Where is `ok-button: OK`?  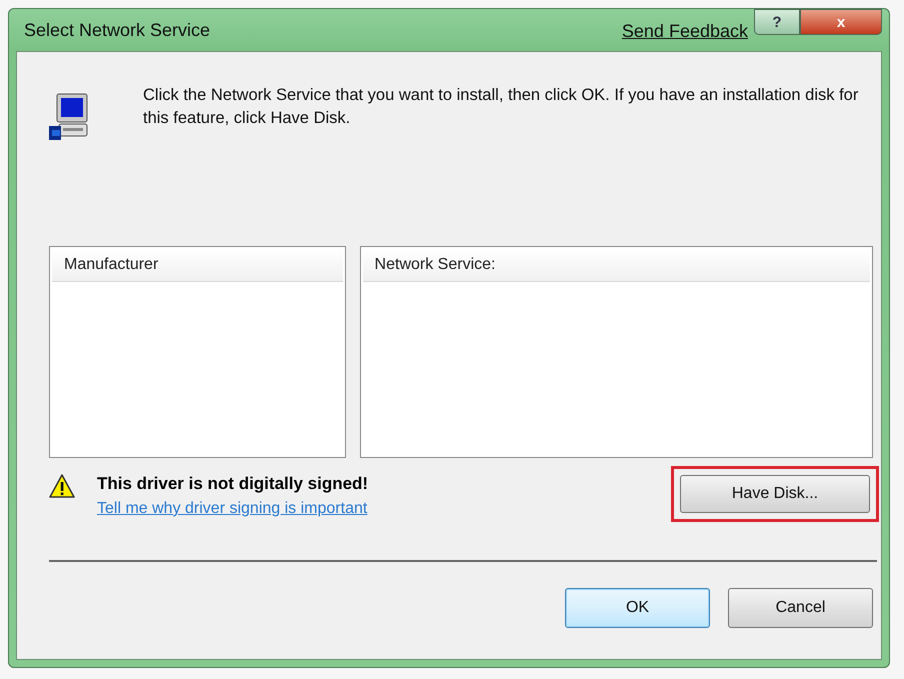 ok-button: OK is located at coordinates (637, 608).